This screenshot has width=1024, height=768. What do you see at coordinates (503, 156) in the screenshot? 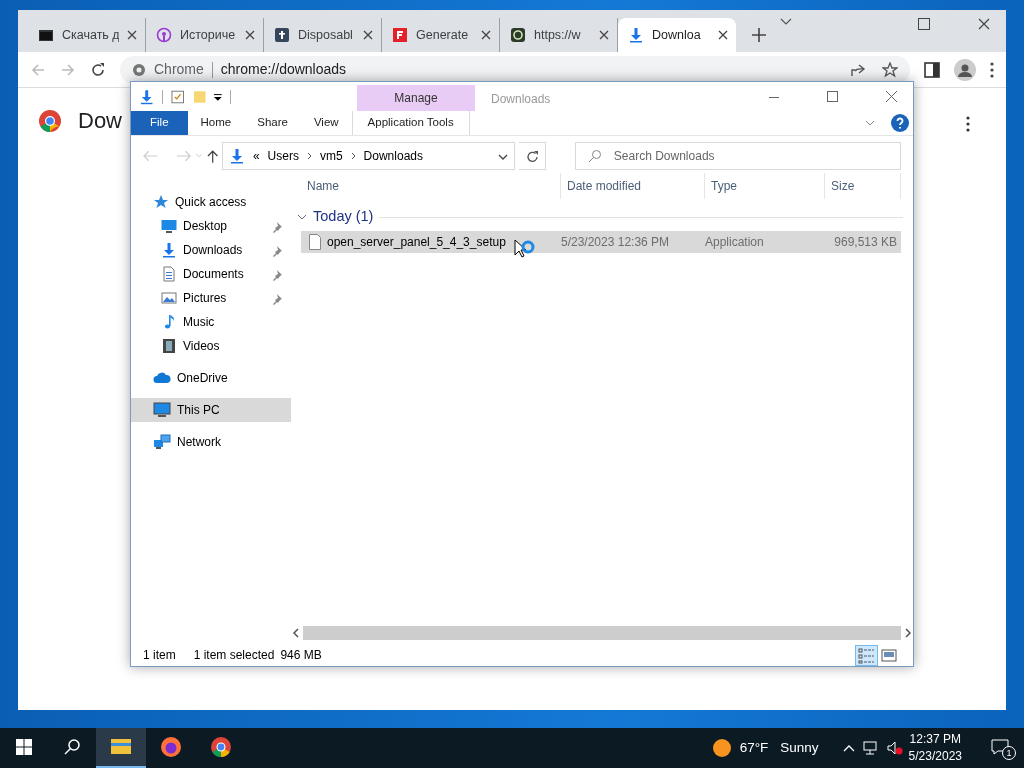
I see `dropdown-icon` at bounding box center [503, 156].